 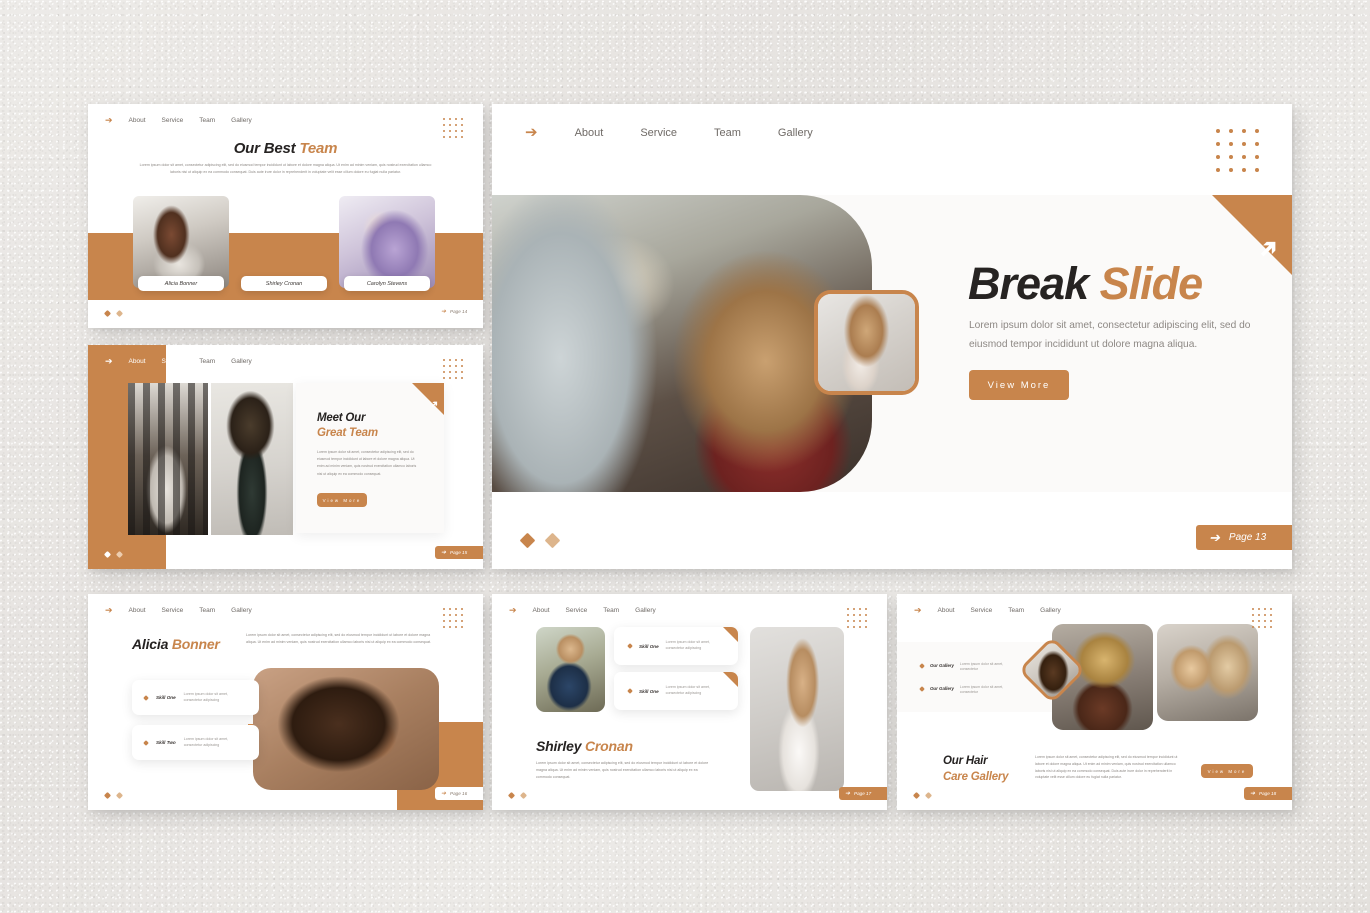 I want to click on dot-grid-decoration, so click(x=453, y=369).